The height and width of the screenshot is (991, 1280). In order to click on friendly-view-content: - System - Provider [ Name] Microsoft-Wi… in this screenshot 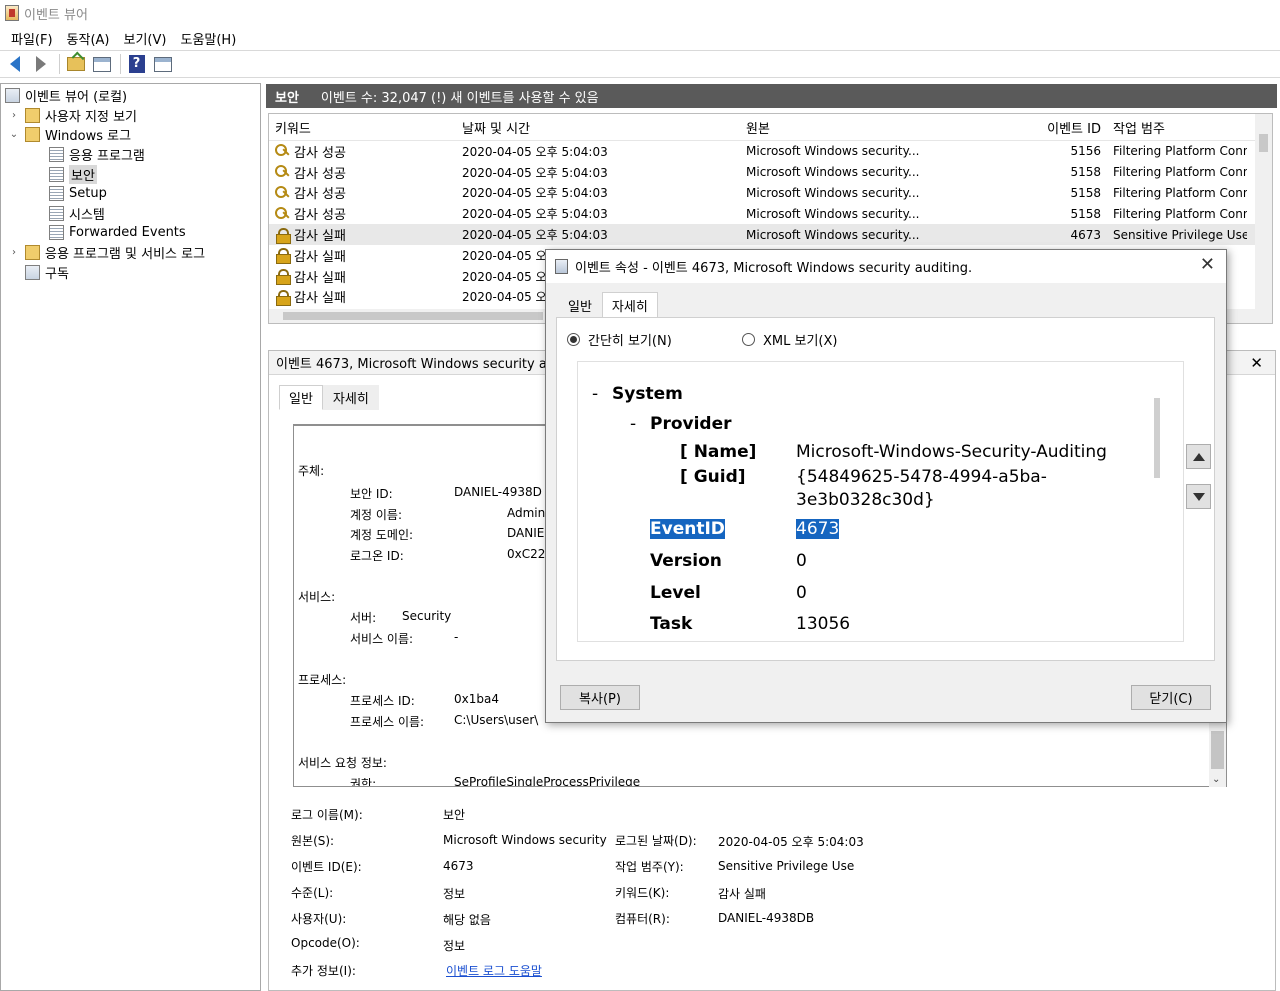, I will do `click(880, 501)`.